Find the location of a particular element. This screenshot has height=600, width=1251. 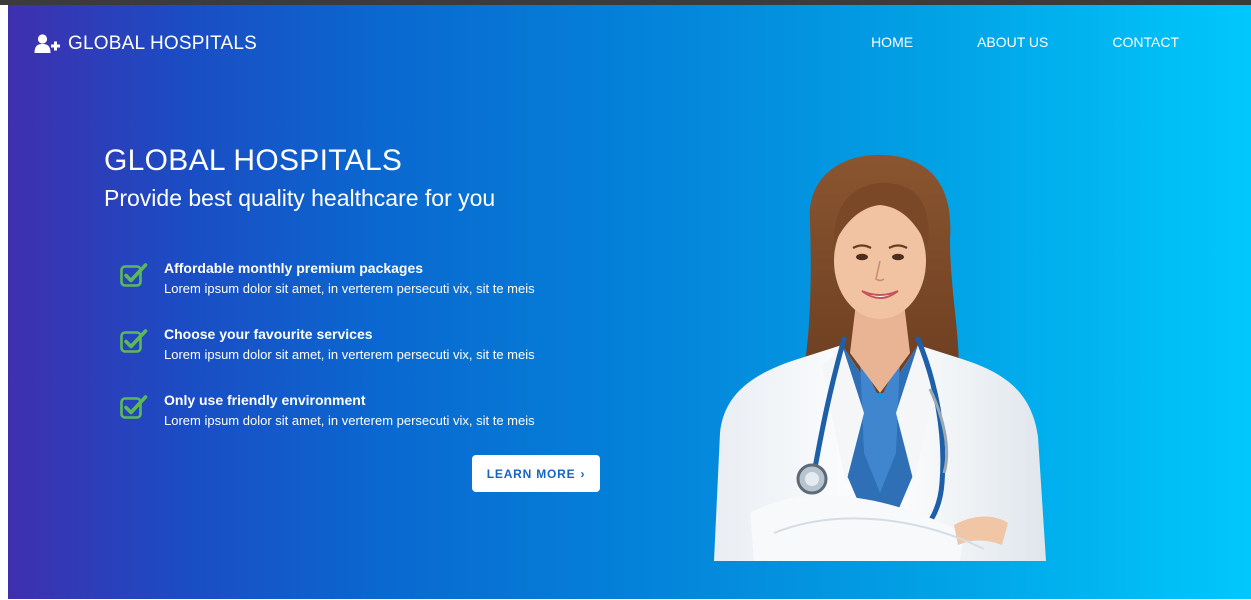

chevron-right-icon: › is located at coordinates (583, 473).